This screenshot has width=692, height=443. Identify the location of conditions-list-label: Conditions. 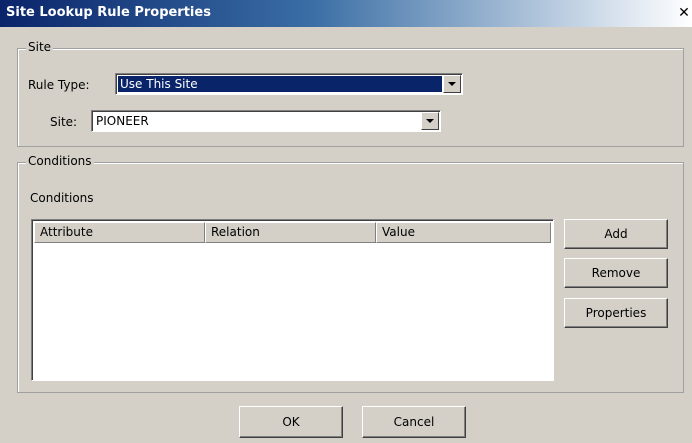
(62, 198).